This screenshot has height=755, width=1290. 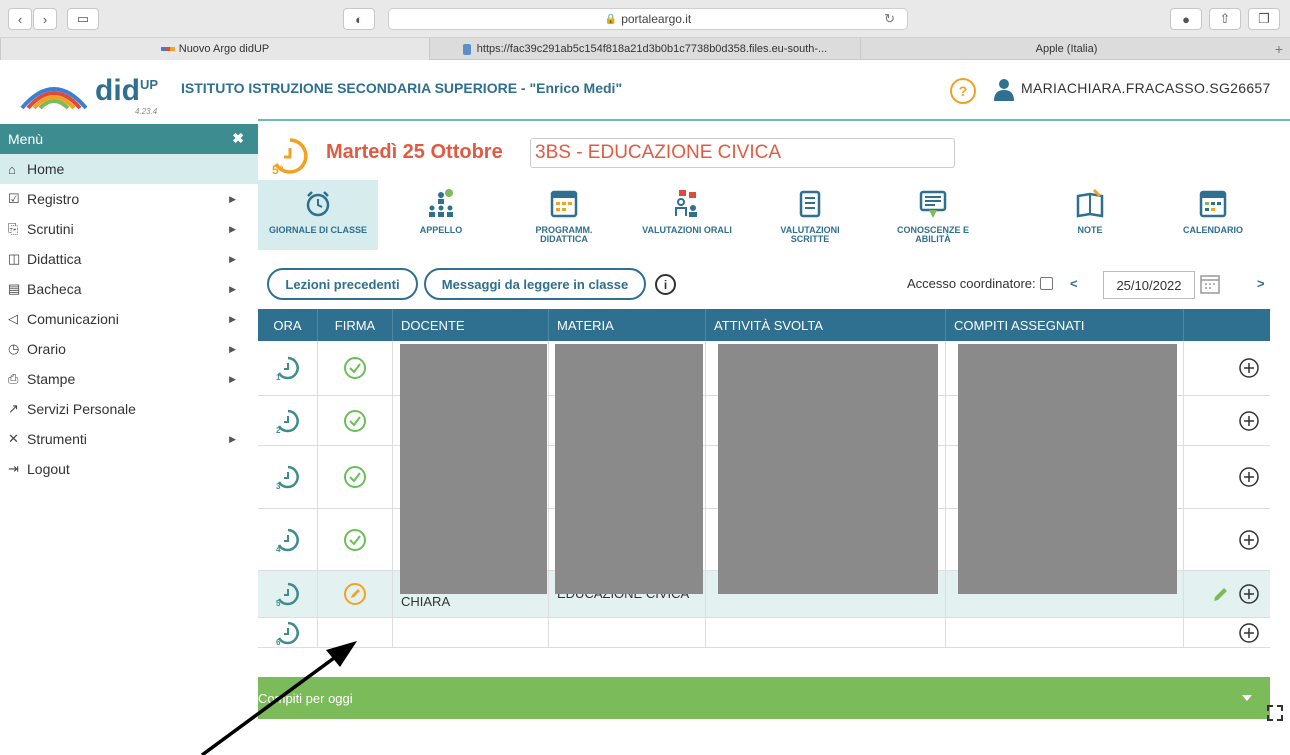 I want to click on privacy-shield-icon: ◐, so click(x=359, y=19).